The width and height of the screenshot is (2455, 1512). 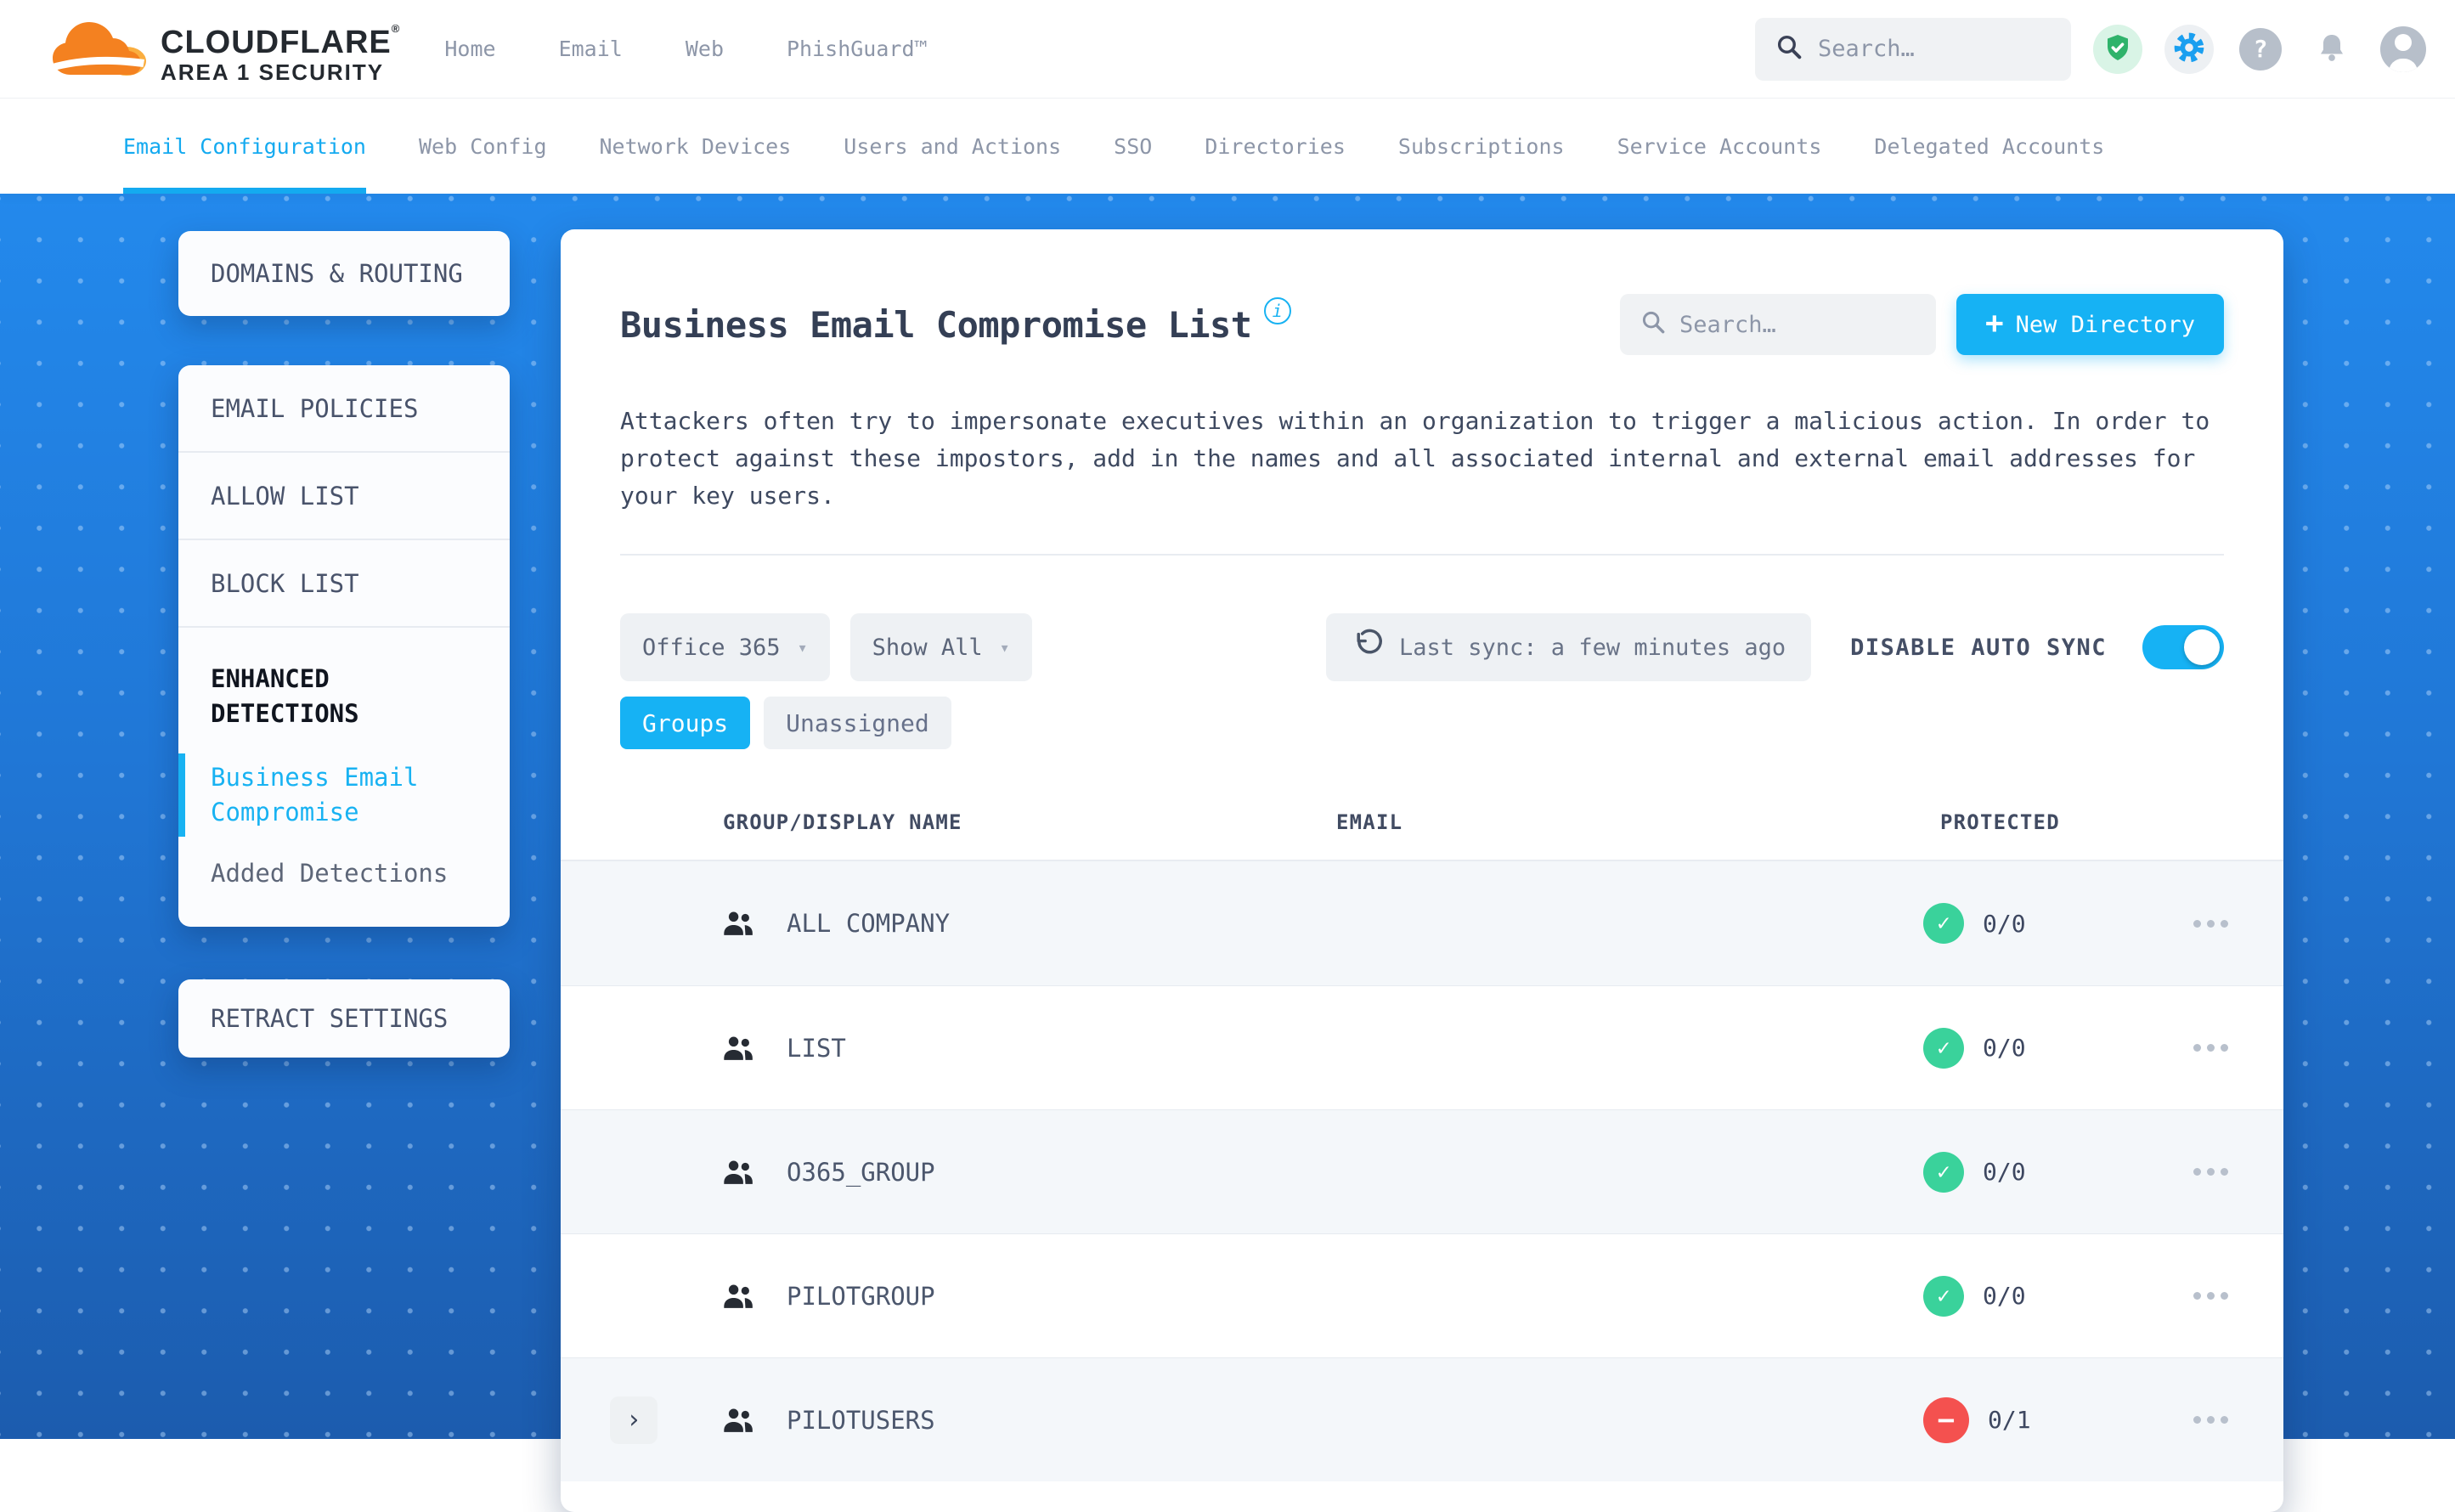 I want to click on directory-select: Office 365 ▾, so click(x=725, y=647).